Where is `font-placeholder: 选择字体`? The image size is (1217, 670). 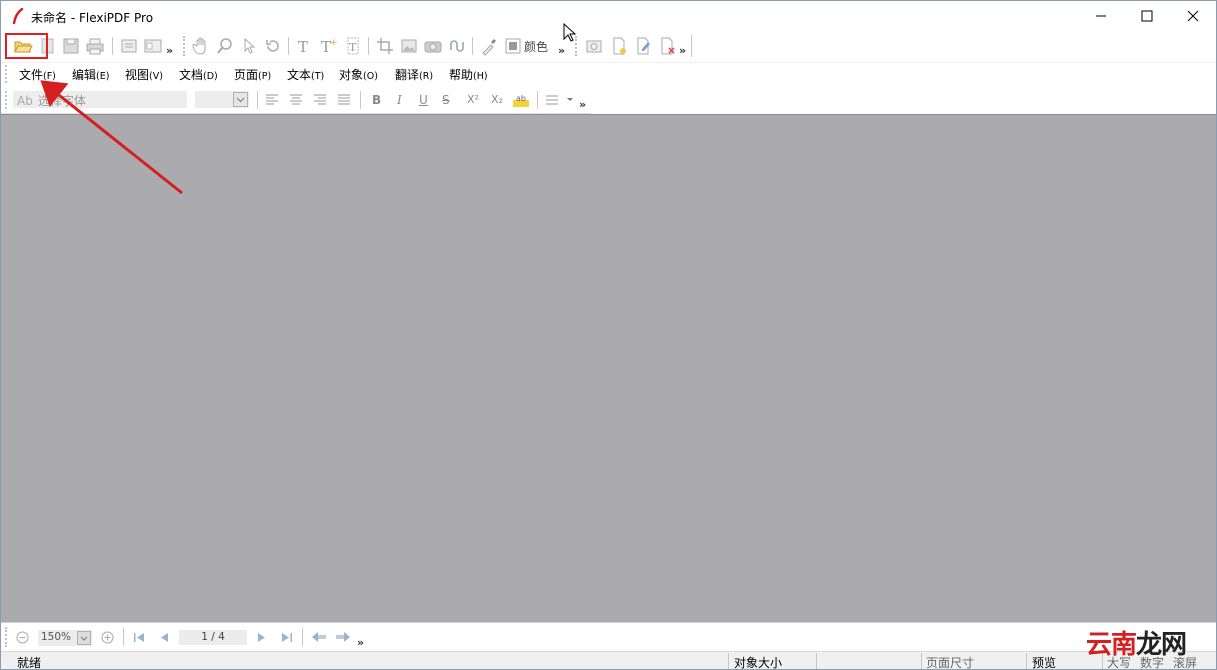 font-placeholder: 选择字体 is located at coordinates (61, 101).